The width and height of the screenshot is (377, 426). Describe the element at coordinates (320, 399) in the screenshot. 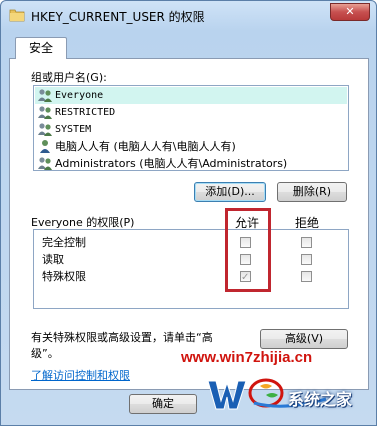

I see `watermark-site-name: 系统之家` at that location.